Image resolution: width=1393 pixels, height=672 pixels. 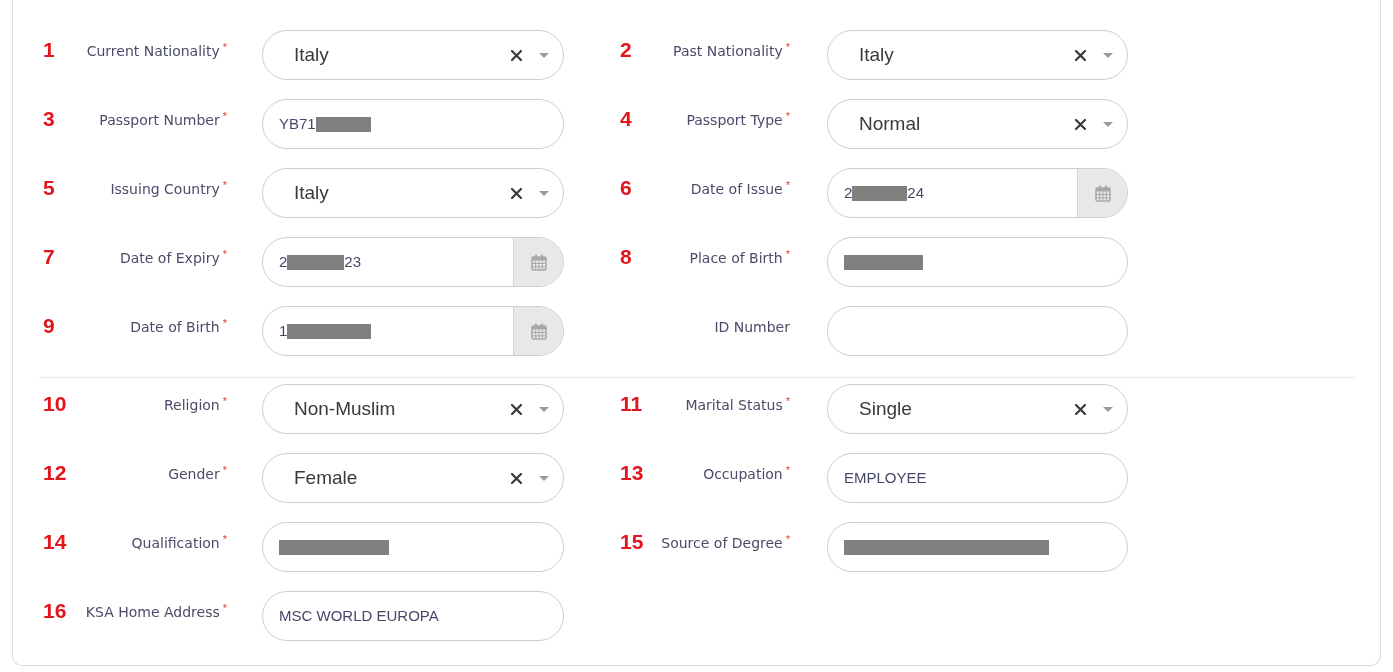 I want to click on field-label: Marital Status, so click(x=734, y=405).